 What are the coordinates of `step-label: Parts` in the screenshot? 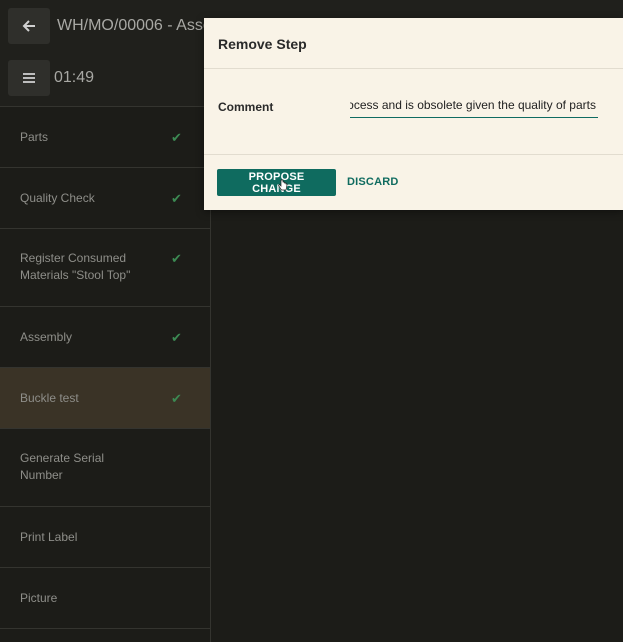 It's located at (34, 137).